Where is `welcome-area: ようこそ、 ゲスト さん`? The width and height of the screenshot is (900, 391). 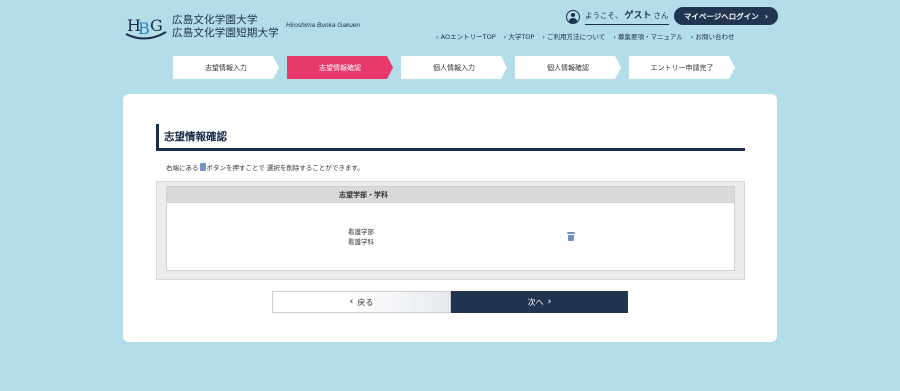 welcome-area: ようこそ、 ゲスト さん is located at coordinates (617, 16).